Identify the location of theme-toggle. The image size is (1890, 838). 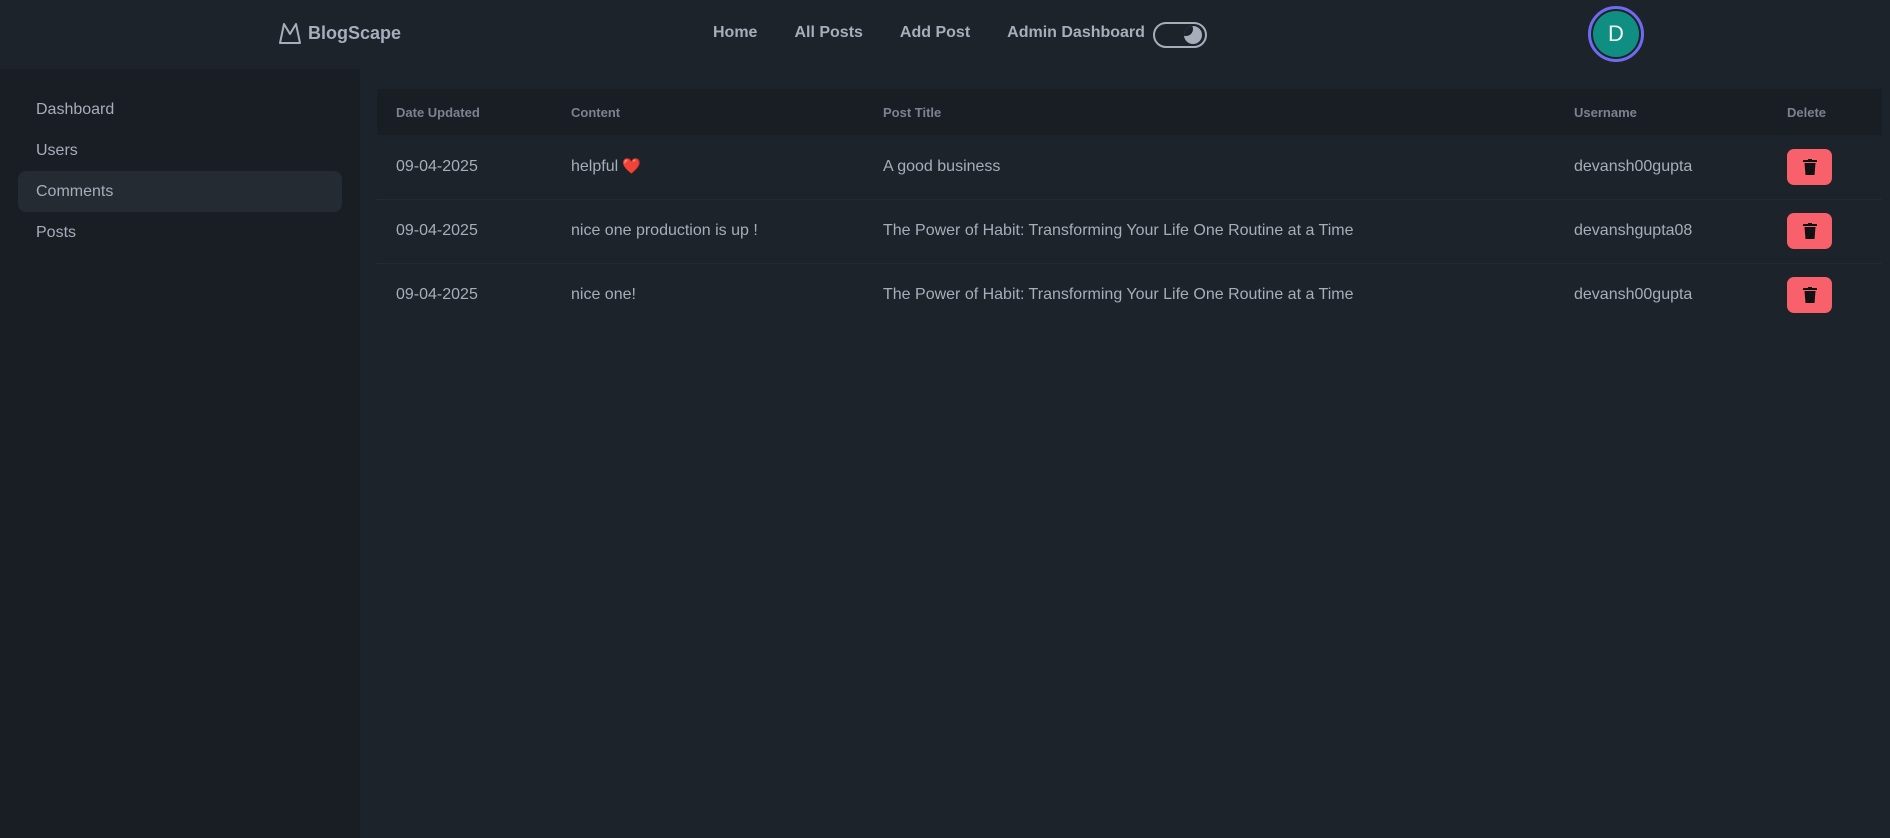
(1180, 35).